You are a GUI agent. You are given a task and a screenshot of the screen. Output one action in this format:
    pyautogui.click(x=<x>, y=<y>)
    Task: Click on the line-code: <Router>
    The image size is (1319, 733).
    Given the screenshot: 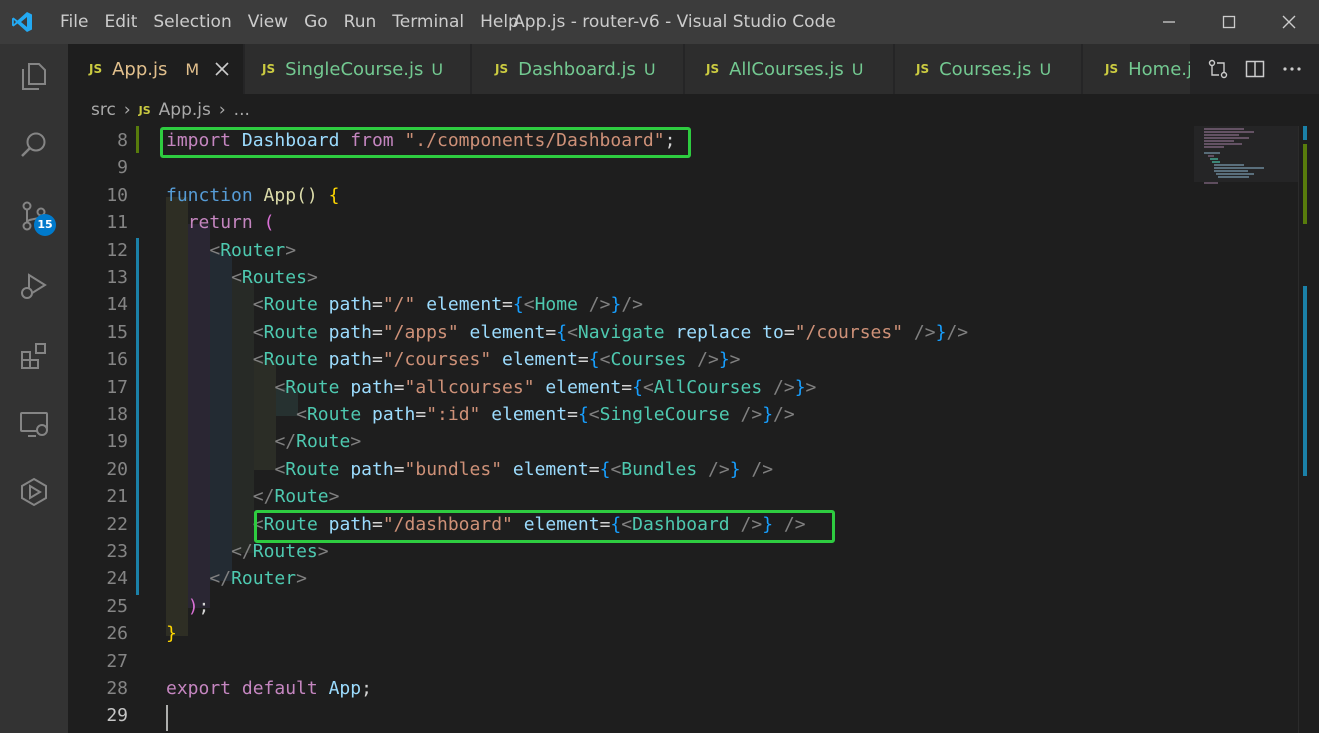 What is the action you would take?
    pyautogui.click(x=253, y=250)
    